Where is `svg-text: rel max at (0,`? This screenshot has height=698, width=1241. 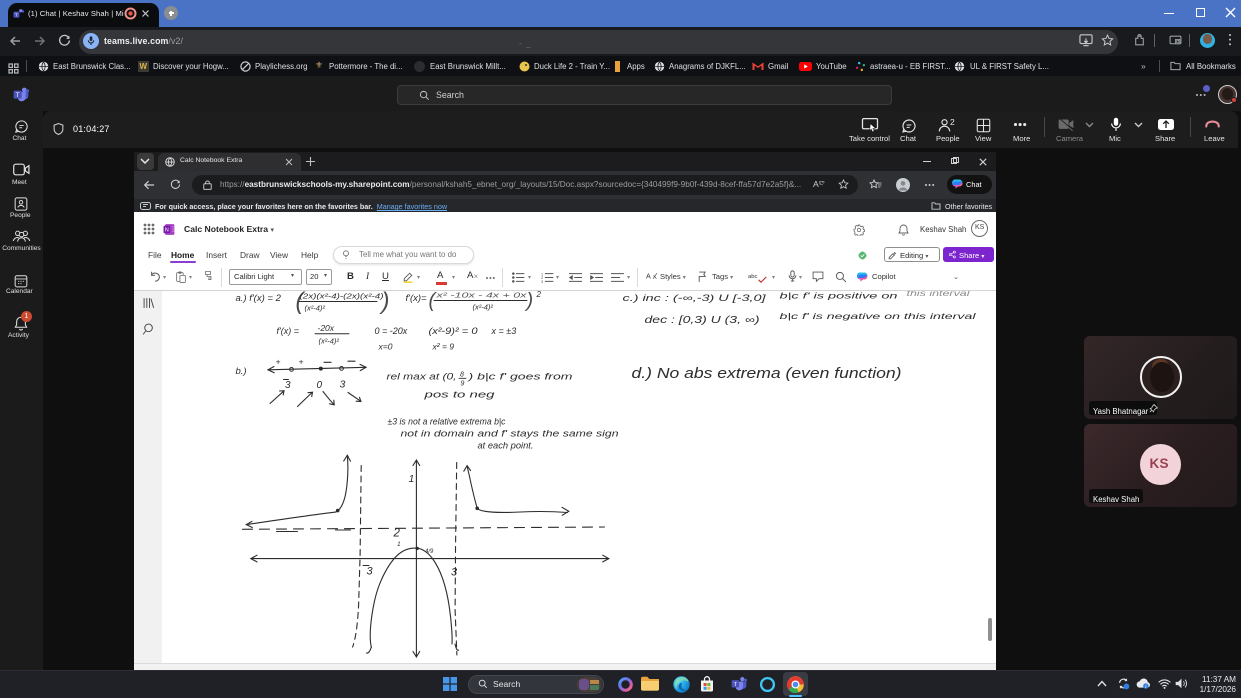
svg-text: rel max at (0, is located at coordinates (421, 377).